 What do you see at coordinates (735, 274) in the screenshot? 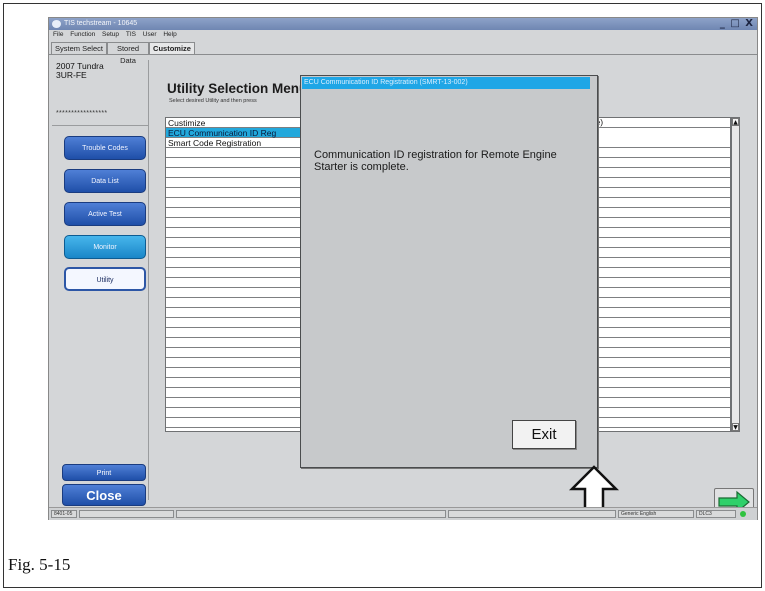
I see `list-scrollbar: ▲ ▼` at bounding box center [735, 274].